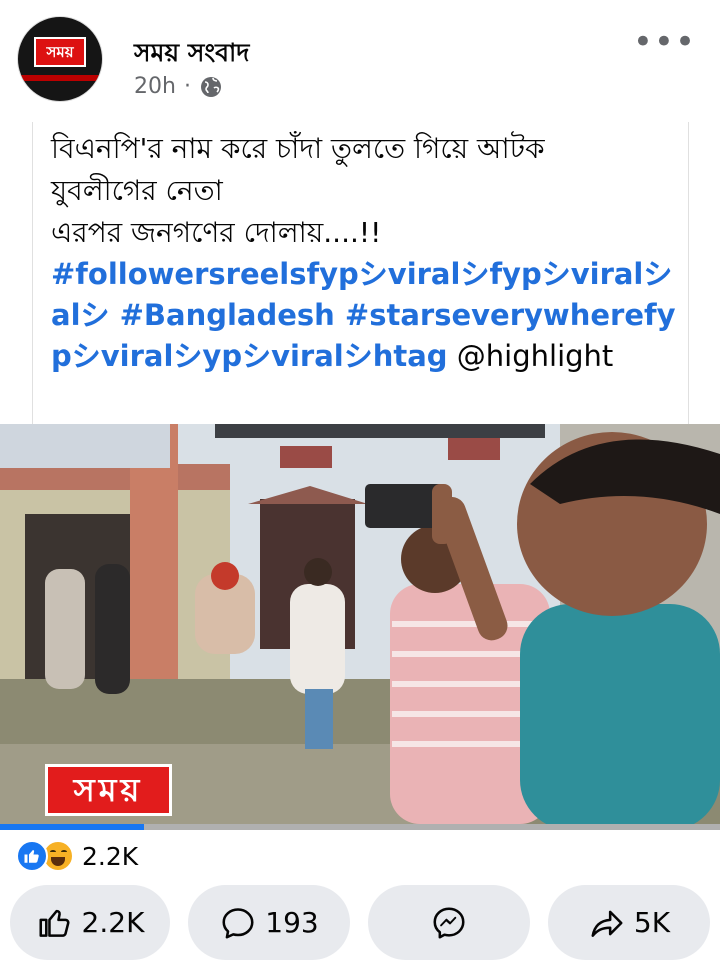  What do you see at coordinates (72, 827) in the screenshot?
I see `video-progress-fill` at bounding box center [72, 827].